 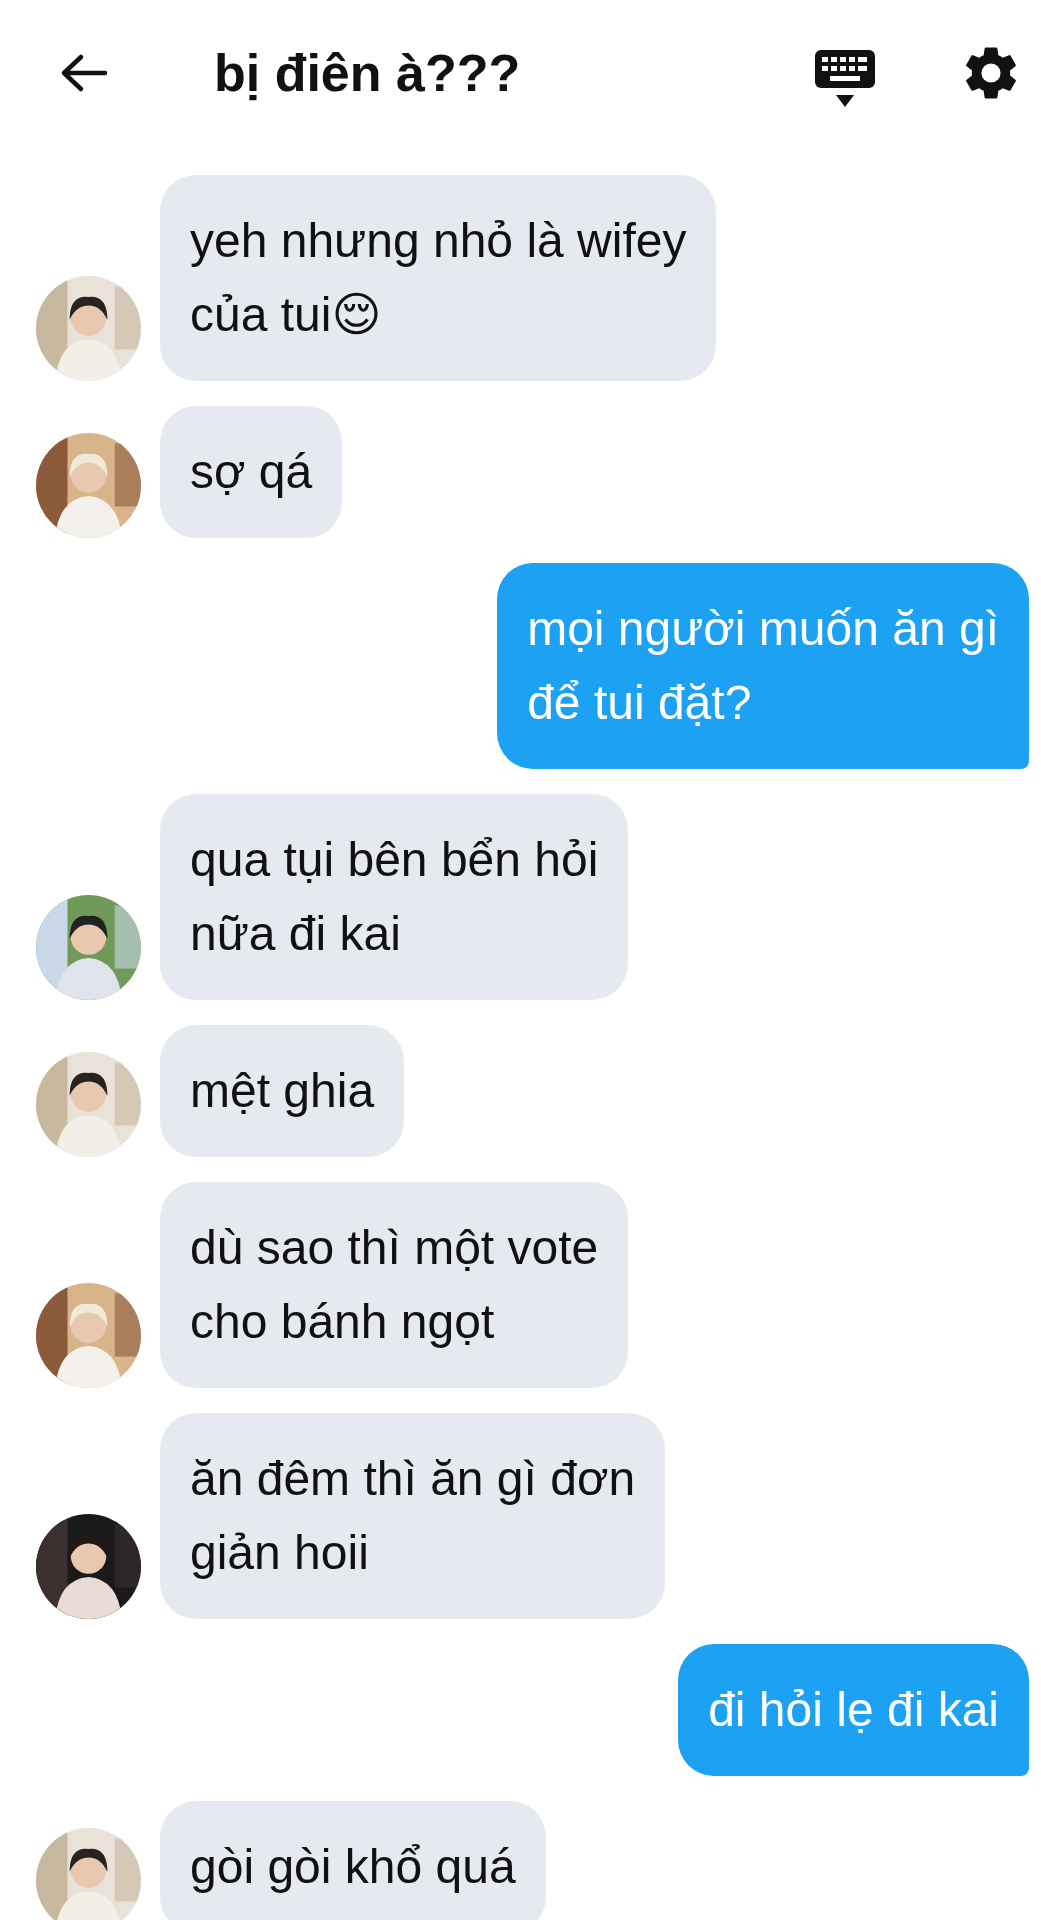 What do you see at coordinates (413, 1516) in the screenshot?
I see `message-bubble: ăn đêm thì ăn gì đơn giản hoii` at bounding box center [413, 1516].